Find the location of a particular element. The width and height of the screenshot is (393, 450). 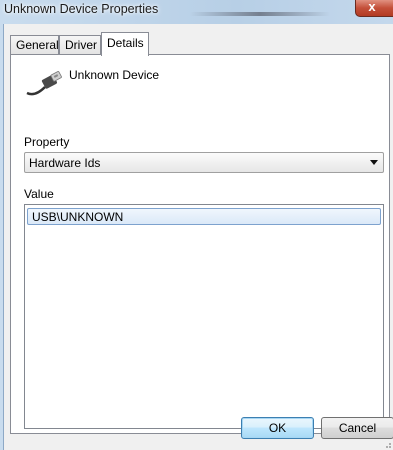

cancel-button: Cancel is located at coordinates (357, 428).